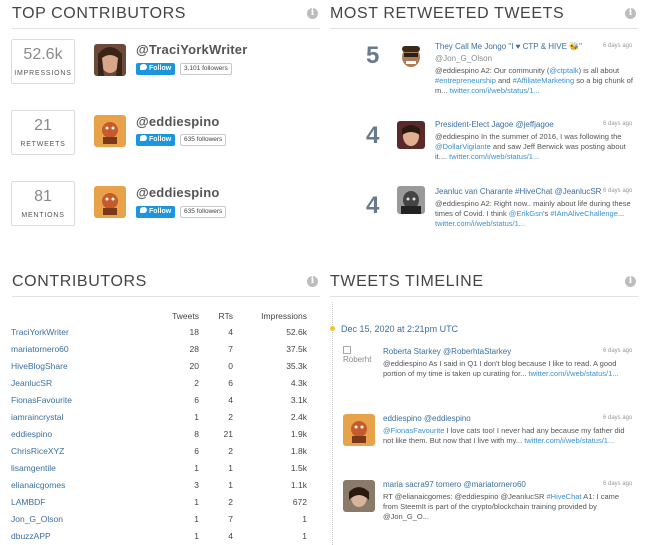  Describe the element at coordinates (413, 430) in the screenshot. I see `mention-link: @FionasFavourite` at that location.